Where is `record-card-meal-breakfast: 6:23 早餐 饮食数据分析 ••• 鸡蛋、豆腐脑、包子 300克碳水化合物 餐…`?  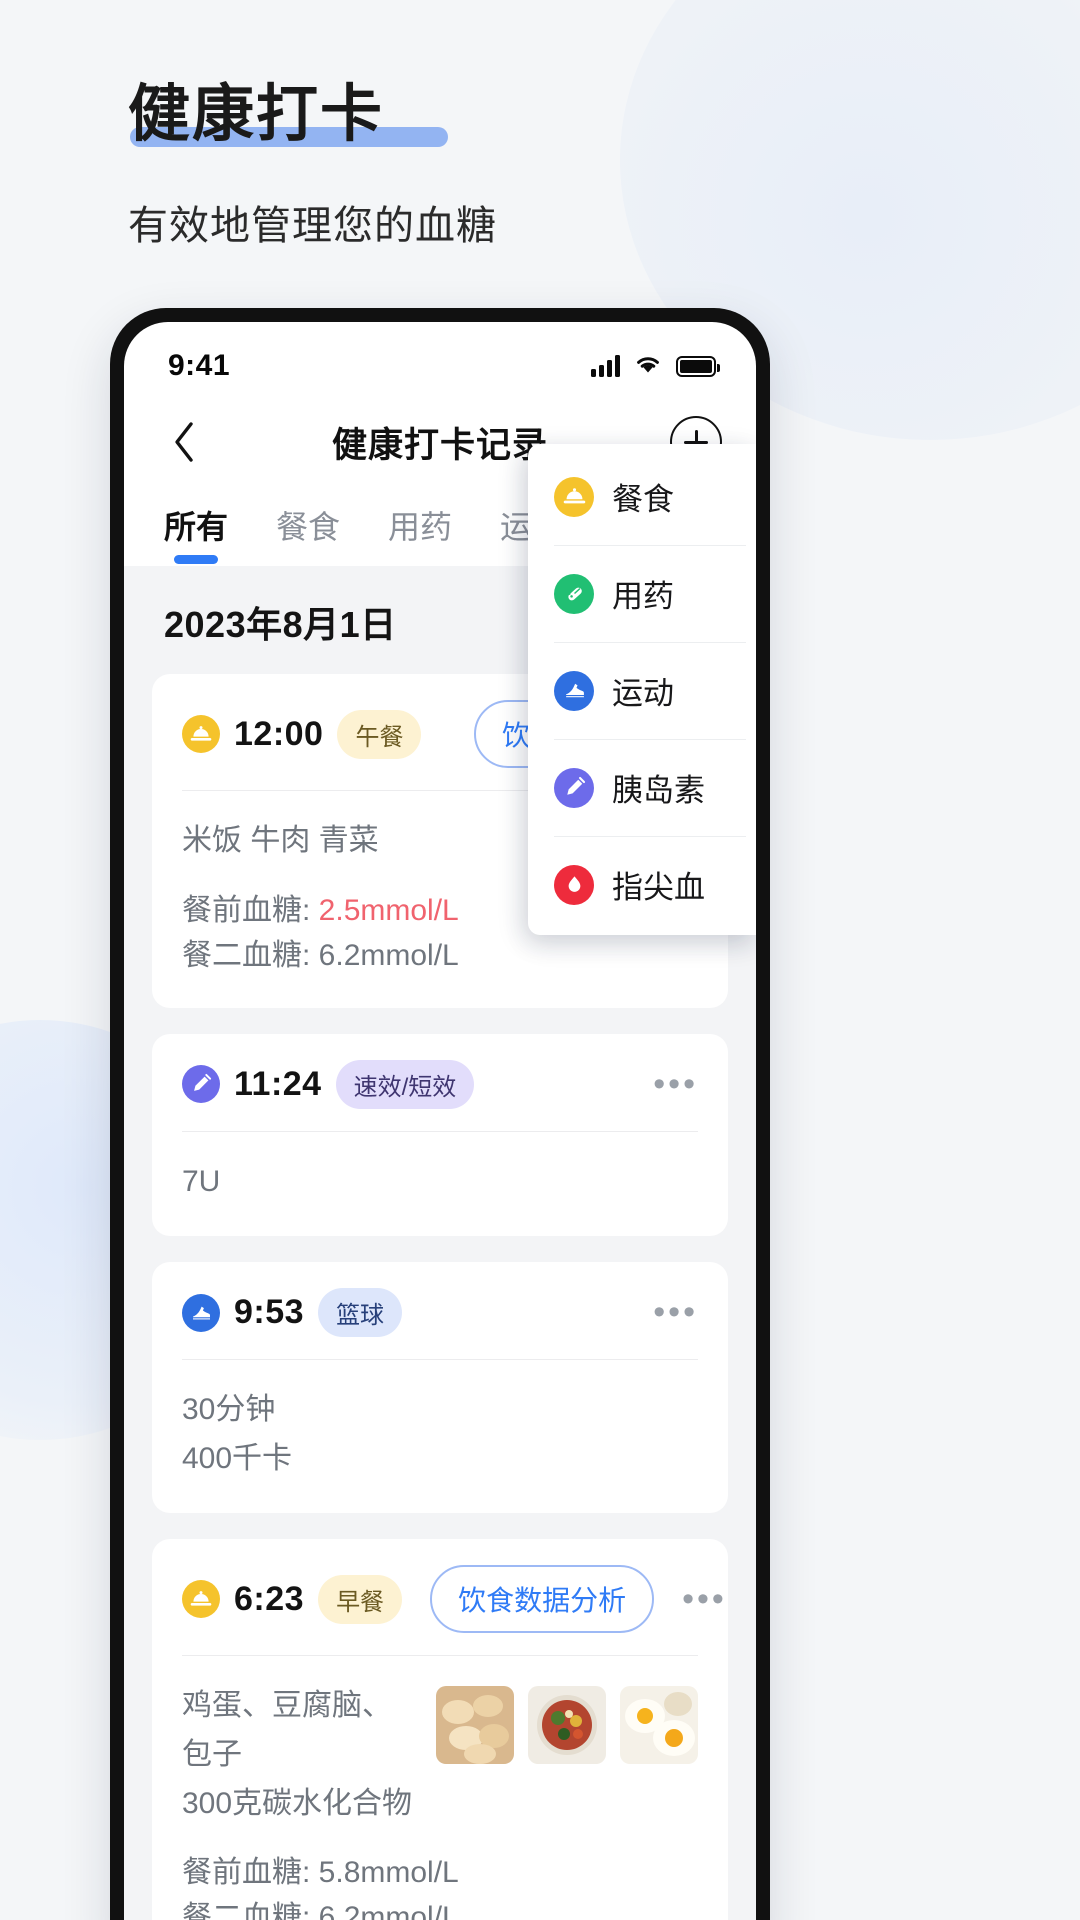
record-card-meal-breakfast: 6:23 早餐 饮食数据分析 ••• 鸡蛋、豆腐脑、包子 300克碳水化合物 餐… is located at coordinates (440, 1729).